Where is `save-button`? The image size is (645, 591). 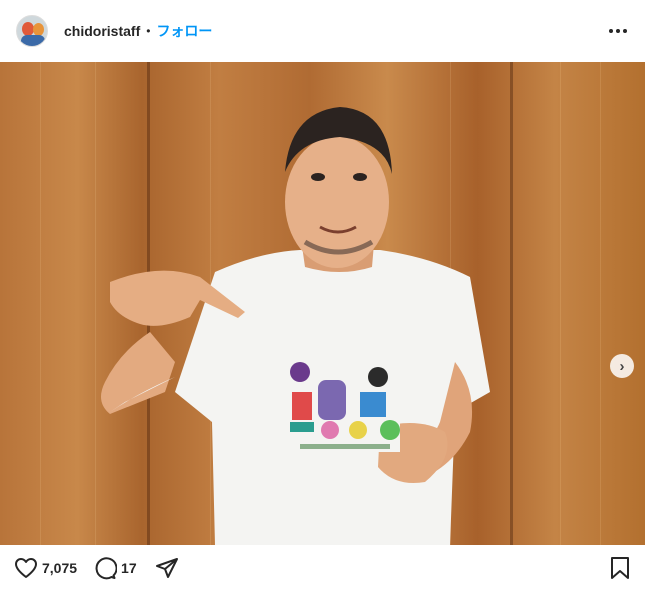 save-button is located at coordinates (620, 568).